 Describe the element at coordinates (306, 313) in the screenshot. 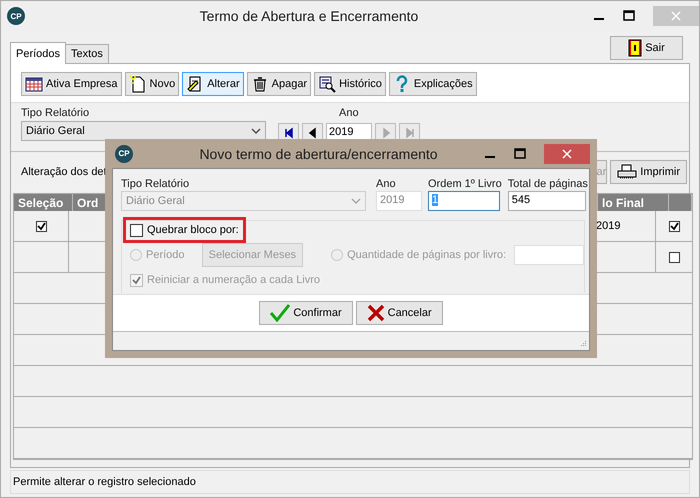

I see `confirm-button: Confirmar` at that location.